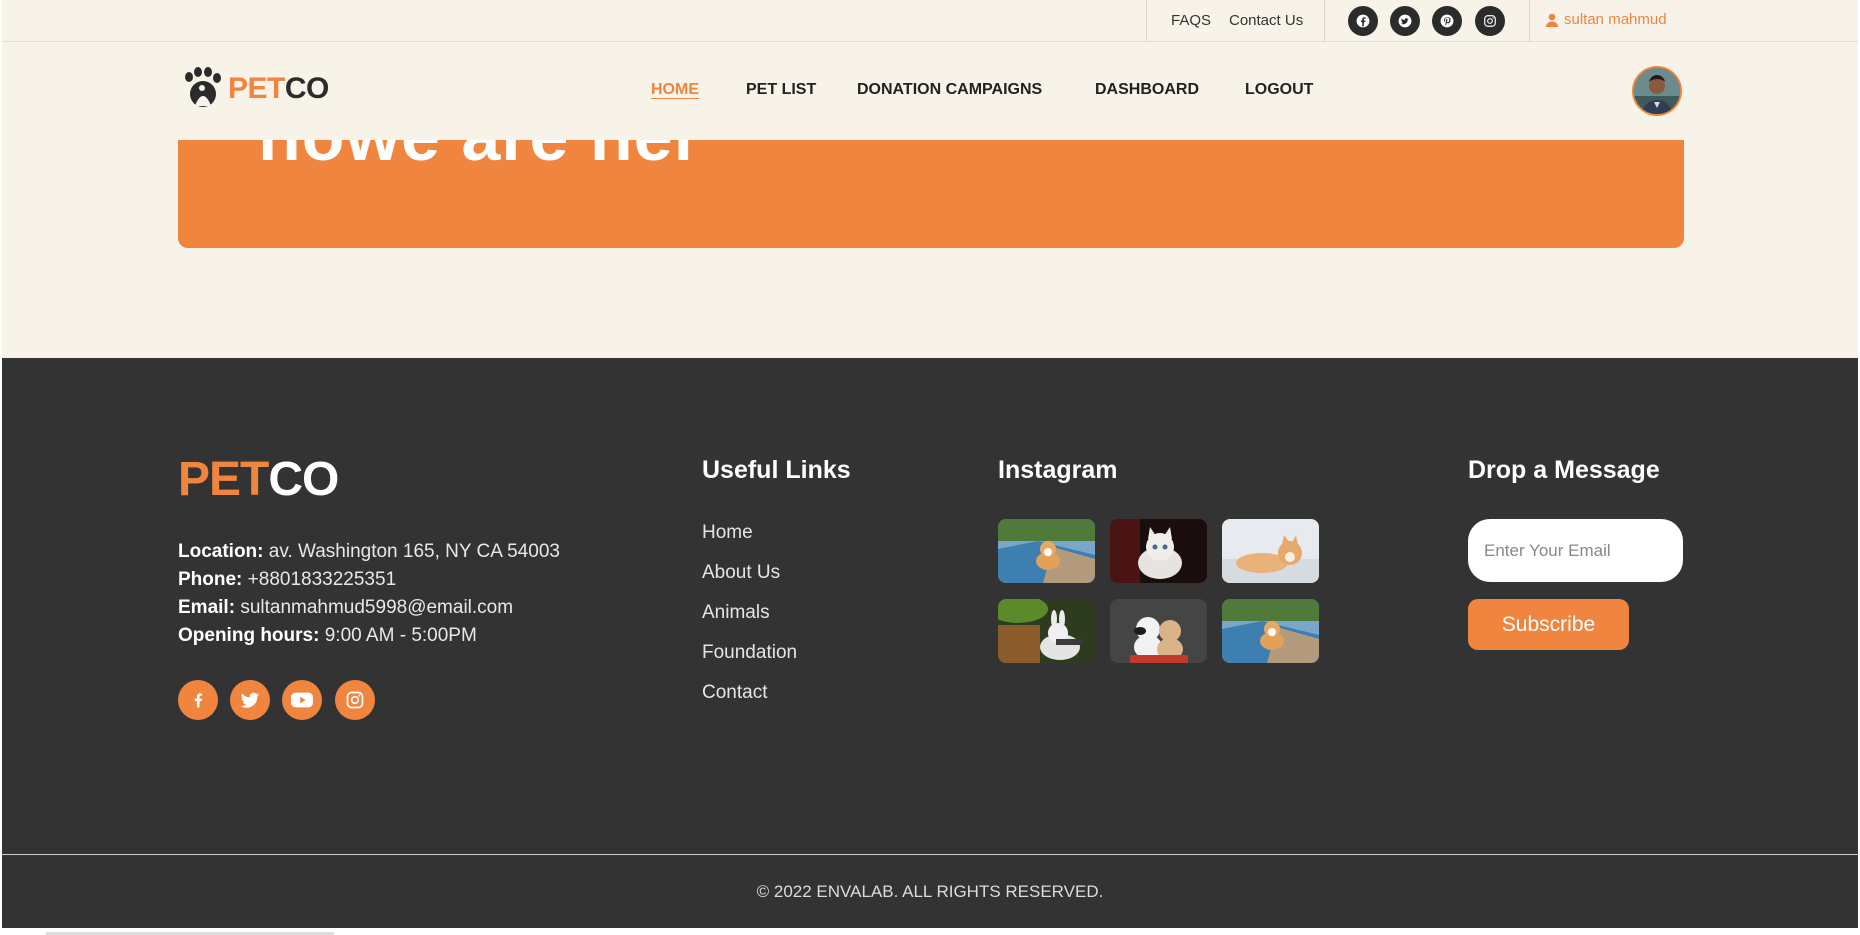 Image resolution: width=1860 pixels, height=935 pixels. Describe the element at coordinates (480, 158) in the screenshot. I see `banner-heading-cropped: nowe are ner` at that location.